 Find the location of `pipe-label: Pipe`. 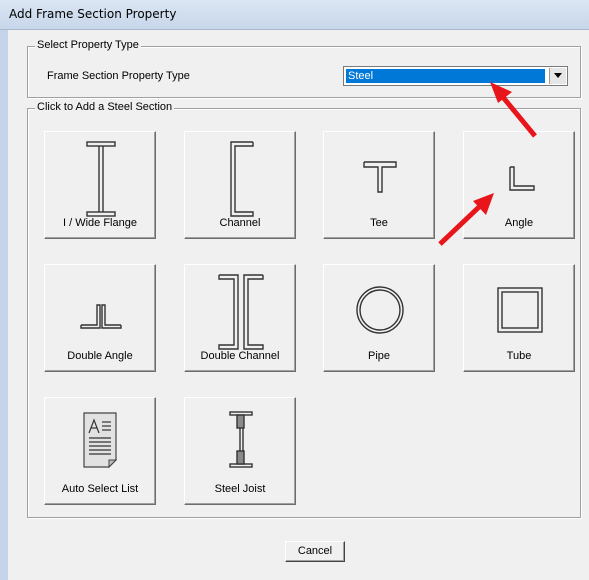

pipe-label: Pipe is located at coordinates (379, 356).